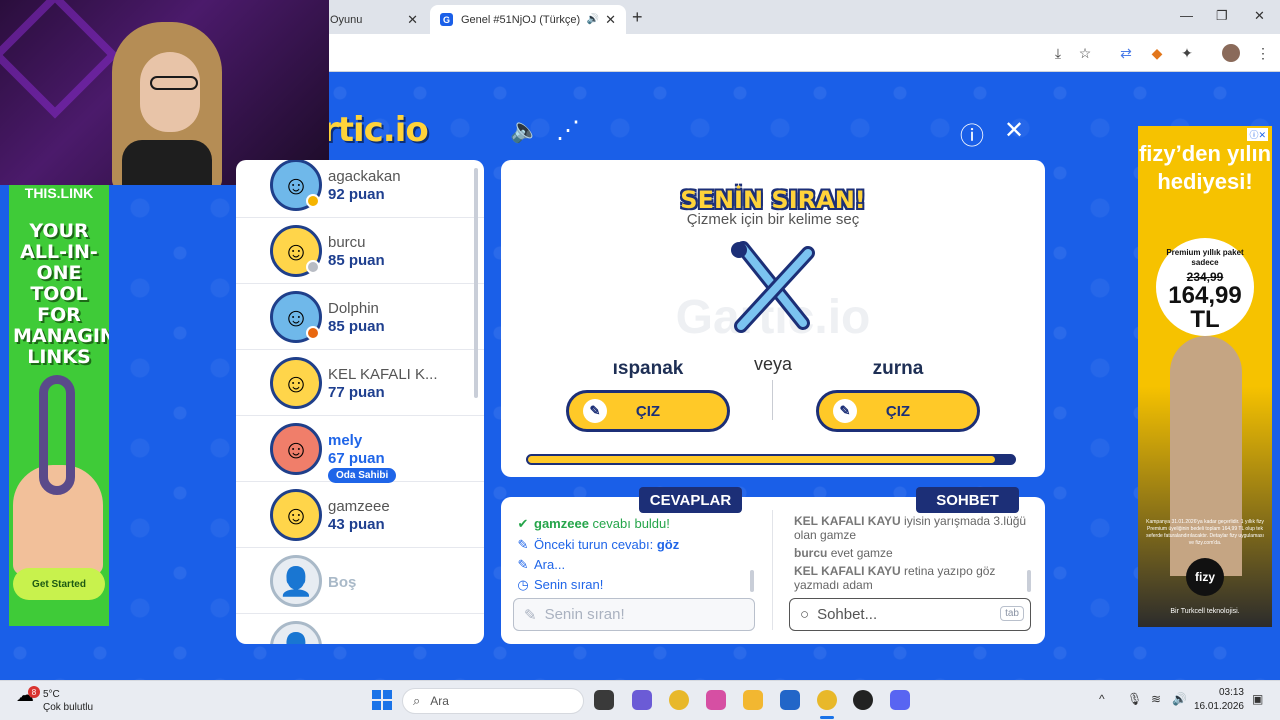 Image resolution: width=1280 pixels, height=720 pixels. I want to click on brush-pencil-icon, so click(773, 287).